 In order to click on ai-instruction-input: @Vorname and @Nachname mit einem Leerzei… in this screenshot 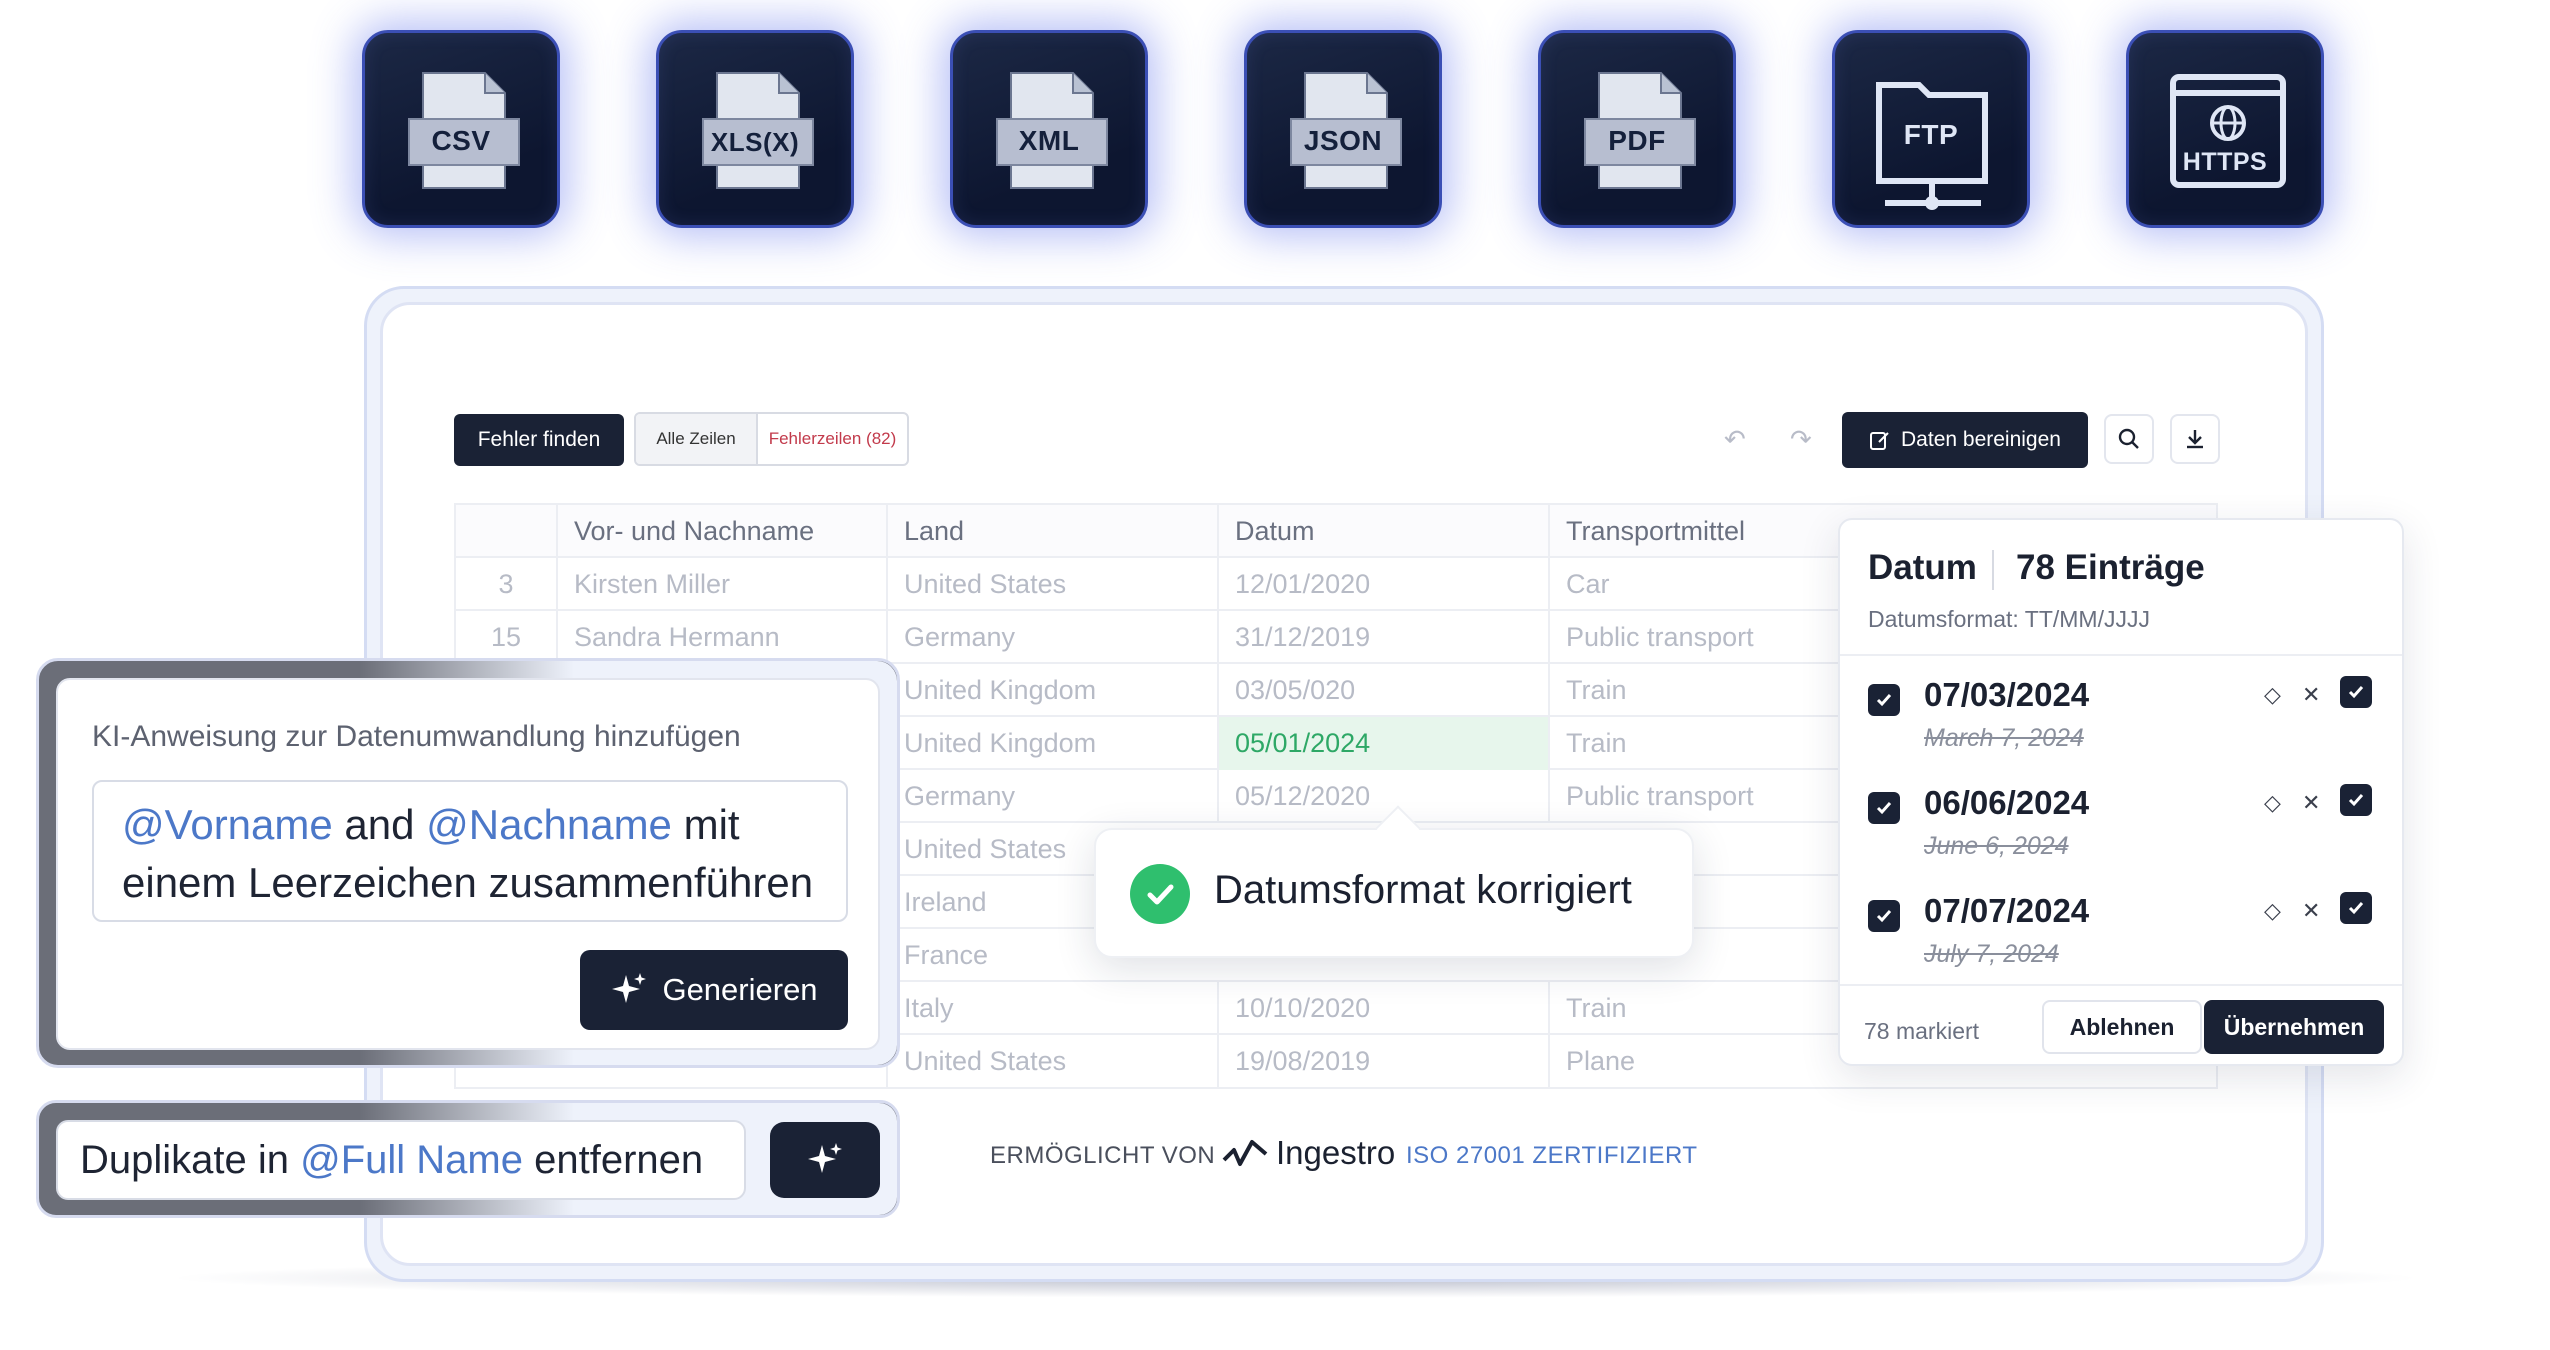, I will do `click(470, 851)`.